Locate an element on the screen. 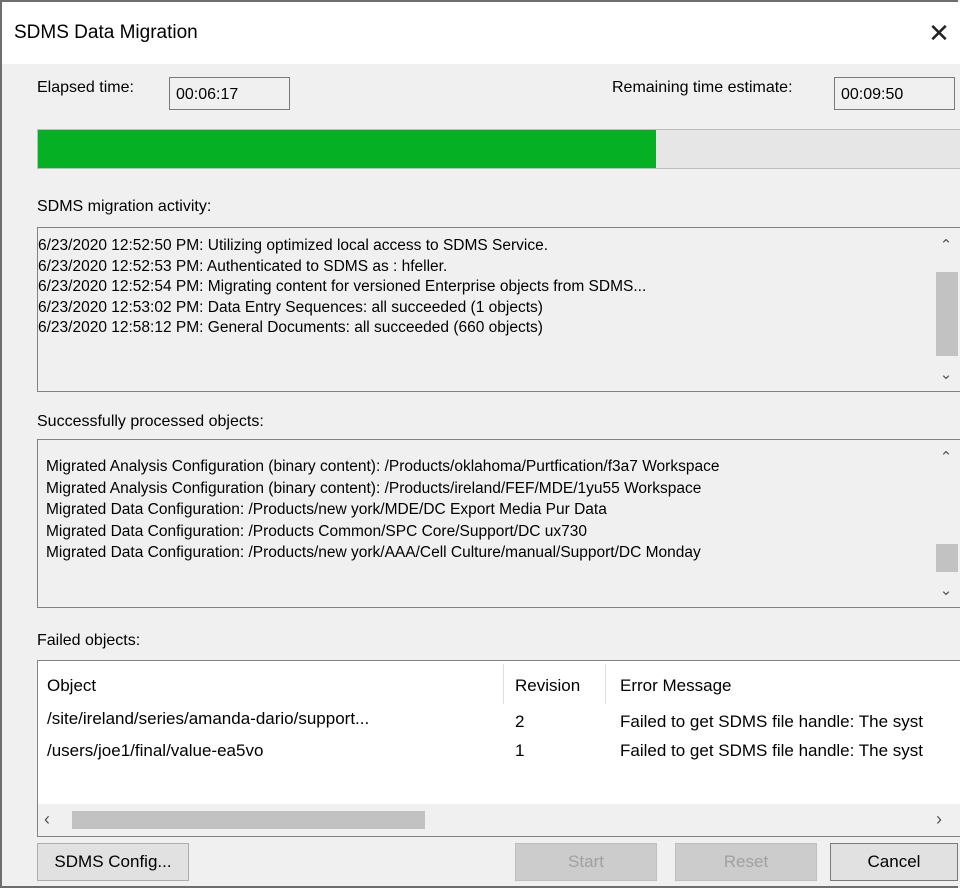 The image size is (960, 888). migration-progress-bar is located at coordinates (498, 149).